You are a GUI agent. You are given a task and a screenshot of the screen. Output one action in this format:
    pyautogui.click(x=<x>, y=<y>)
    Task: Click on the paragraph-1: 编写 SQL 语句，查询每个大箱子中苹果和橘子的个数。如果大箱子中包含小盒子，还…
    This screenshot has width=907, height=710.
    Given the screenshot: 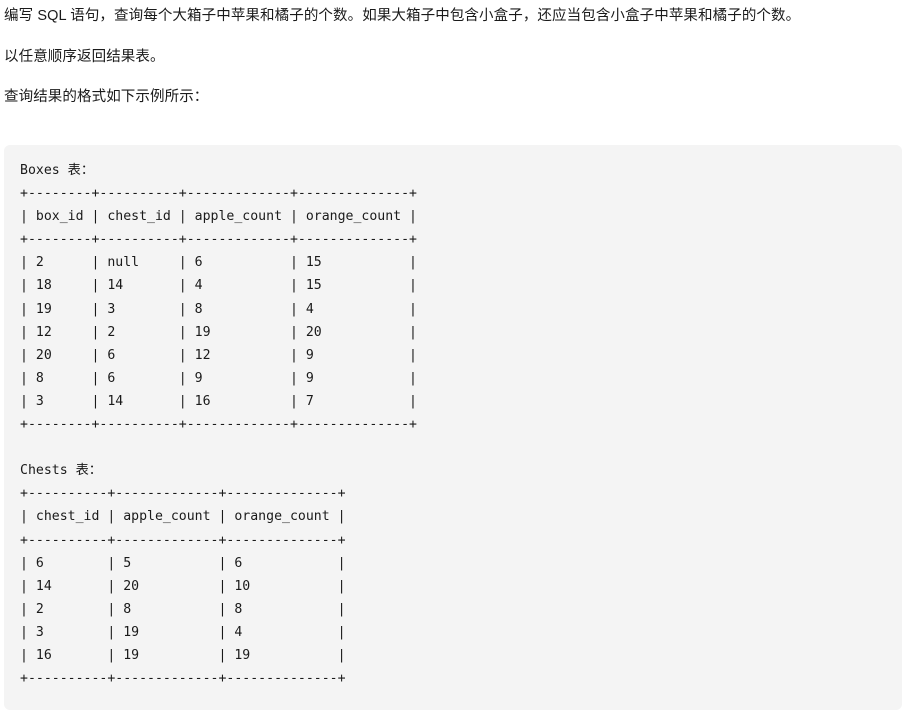 What is the action you would take?
    pyautogui.click(x=402, y=16)
    